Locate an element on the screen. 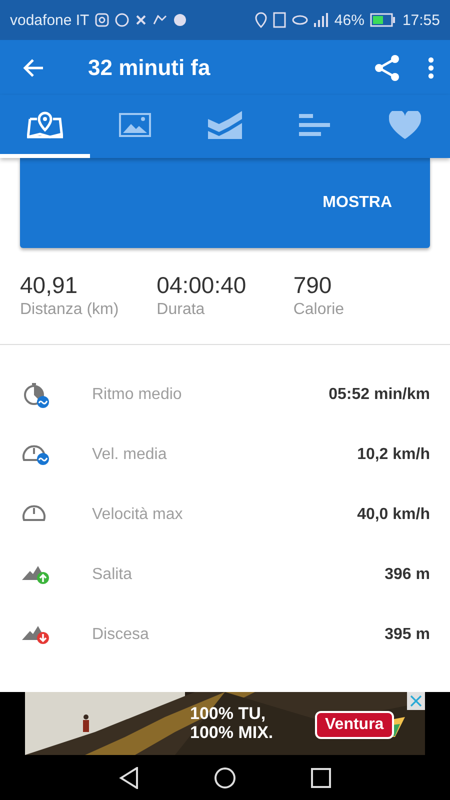  back-arrow-icon is located at coordinates (33, 68).